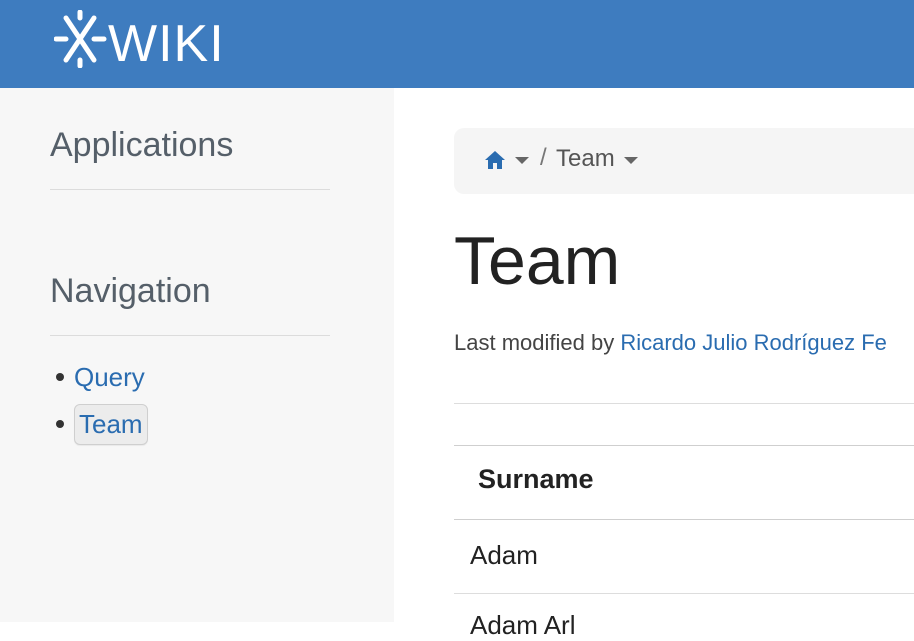  Describe the element at coordinates (495, 160) in the screenshot. I see `home-icon` at that location.